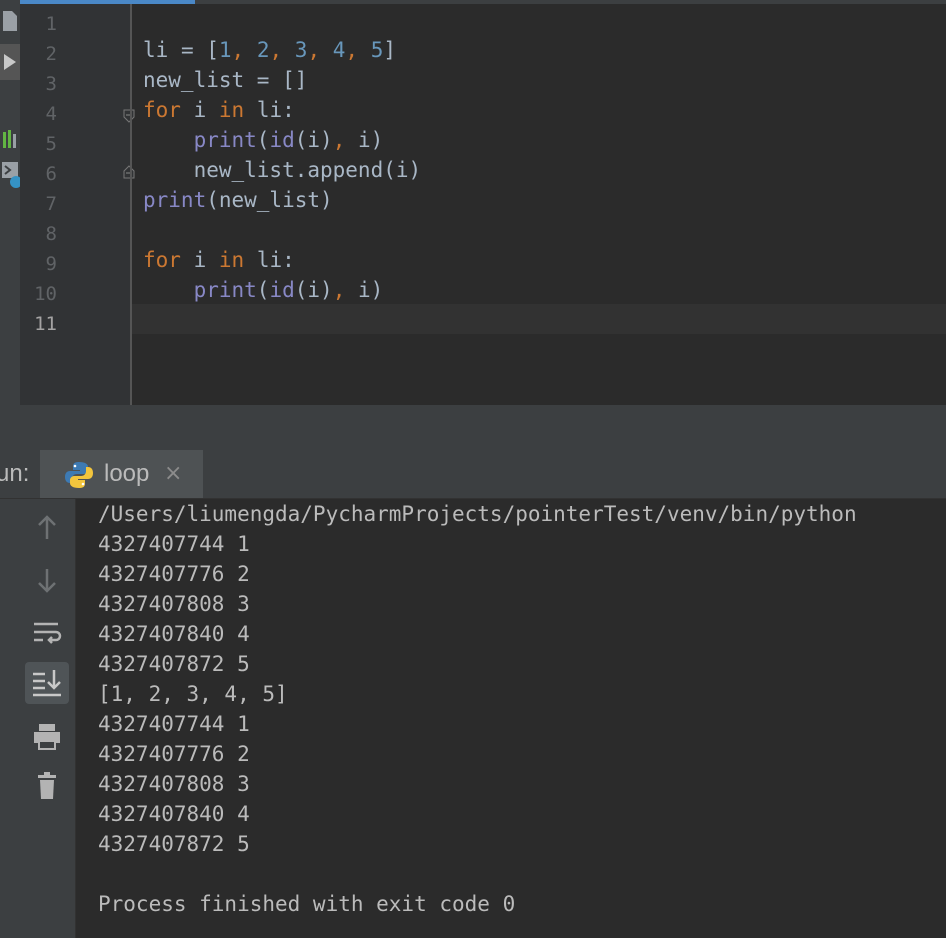 The width and height of the screenshot is (946, 938). What do you see at coordinates (45, 324) in the screenshot?
I see `current-line-number: 11` at bounding box center [45, 324].